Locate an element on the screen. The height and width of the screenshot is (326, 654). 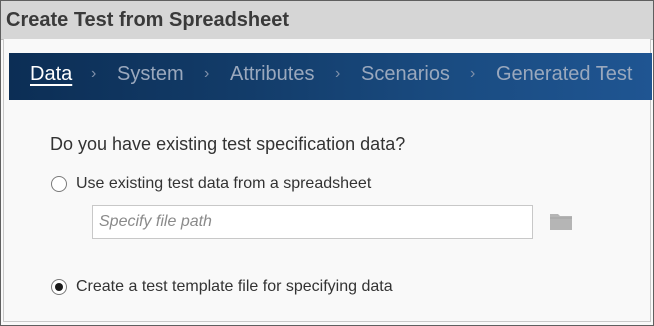
wizard-step-attributes: Attributes is located at coordinates (272, 74).